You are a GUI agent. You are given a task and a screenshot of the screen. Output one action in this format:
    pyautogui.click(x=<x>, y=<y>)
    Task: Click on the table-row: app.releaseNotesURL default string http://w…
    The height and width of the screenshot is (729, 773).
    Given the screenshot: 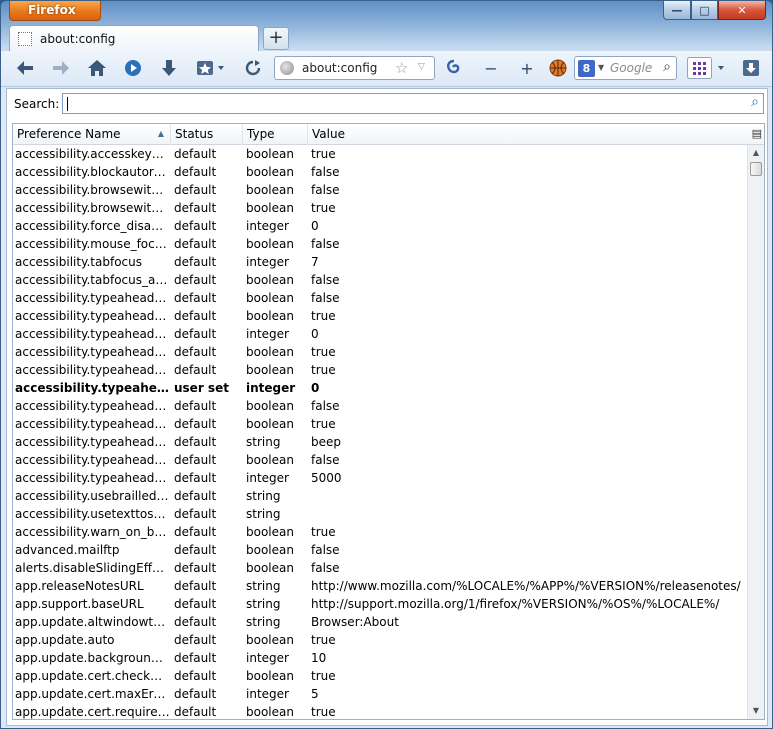 What is the action you would take?
    pyautogui.click(x=380, y=586)
    